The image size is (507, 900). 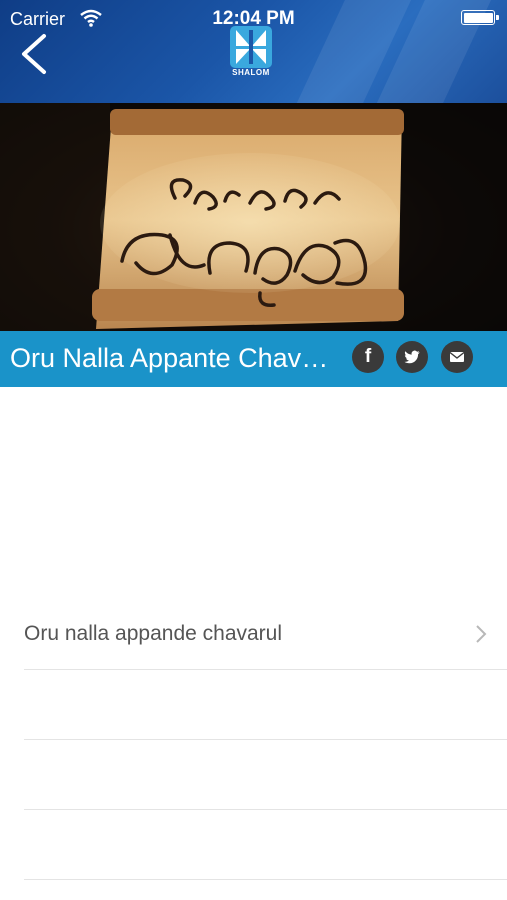 I want to click on twitter-share-button, so click(x=412, y=357).